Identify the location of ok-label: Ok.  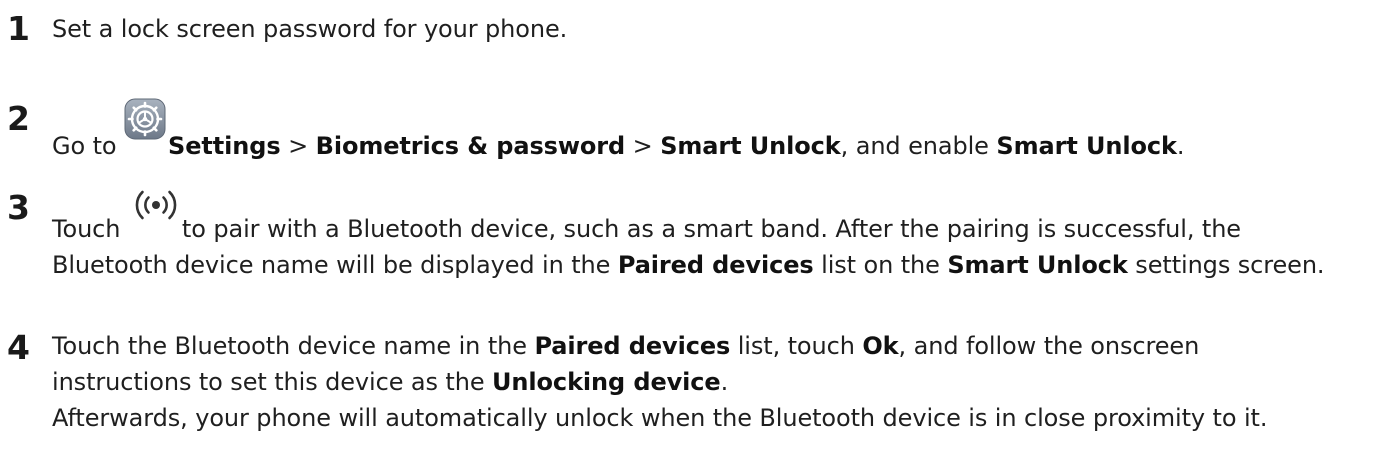
(880, 346).